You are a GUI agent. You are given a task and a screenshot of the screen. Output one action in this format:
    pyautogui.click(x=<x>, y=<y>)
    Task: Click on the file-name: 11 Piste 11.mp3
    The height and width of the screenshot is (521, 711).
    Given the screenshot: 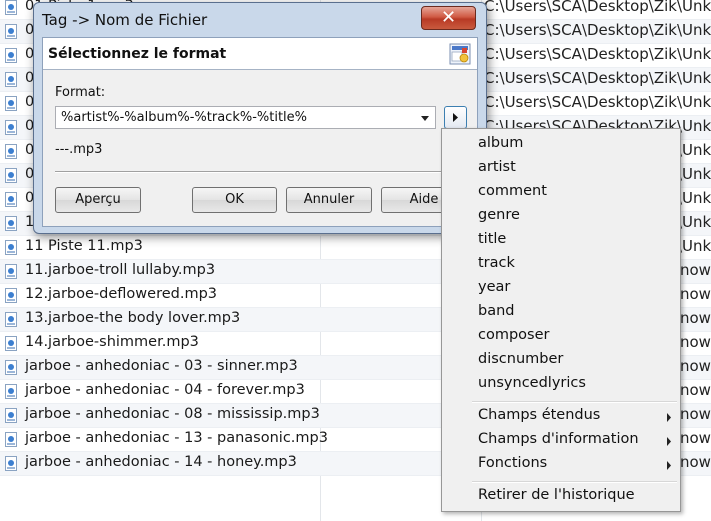 What is the action you would take?
    pyautogui.click(x=84, y=246)
    